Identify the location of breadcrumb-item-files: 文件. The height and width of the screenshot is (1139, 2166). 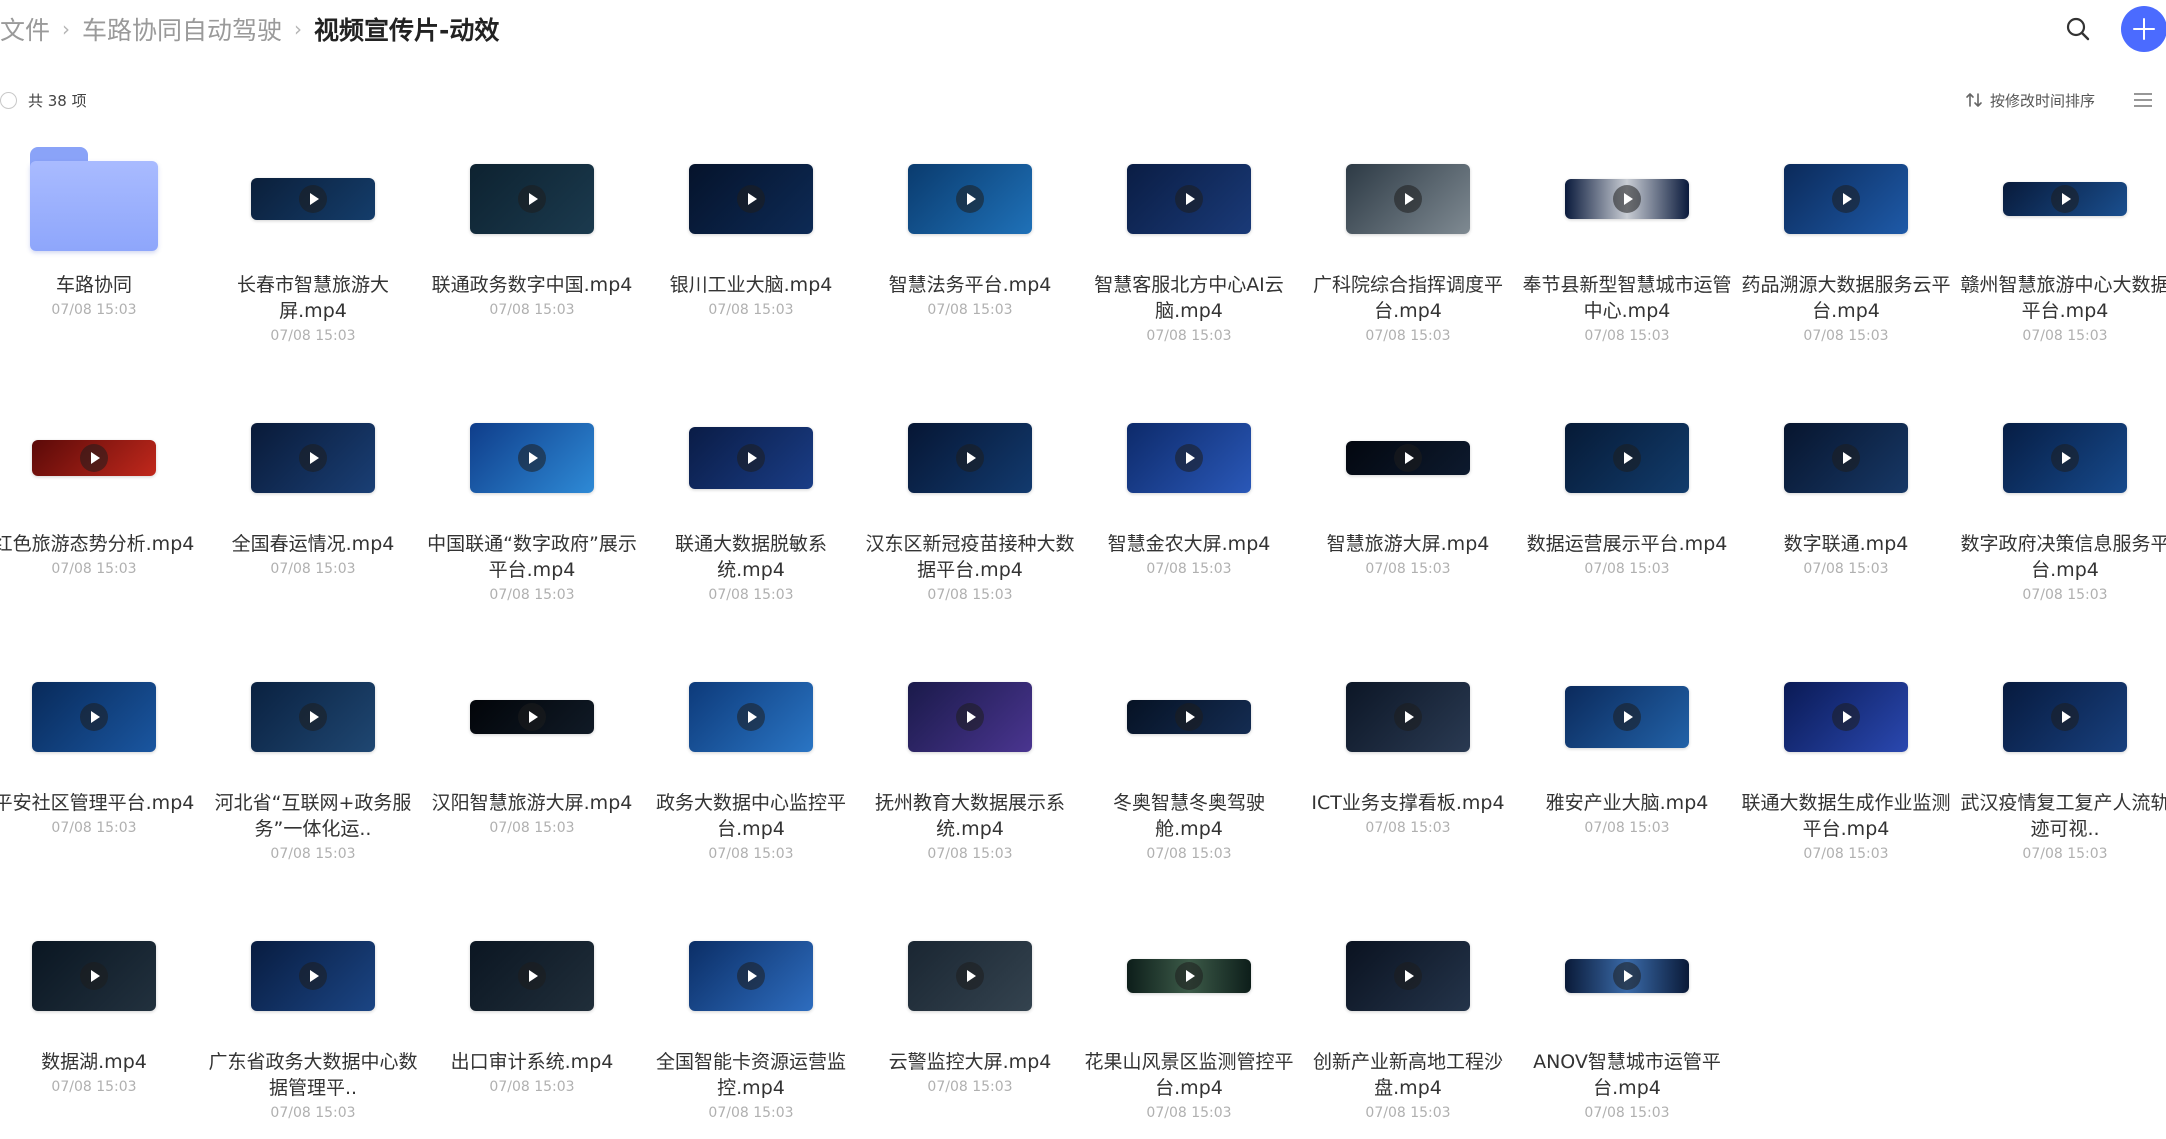
(25, 29).